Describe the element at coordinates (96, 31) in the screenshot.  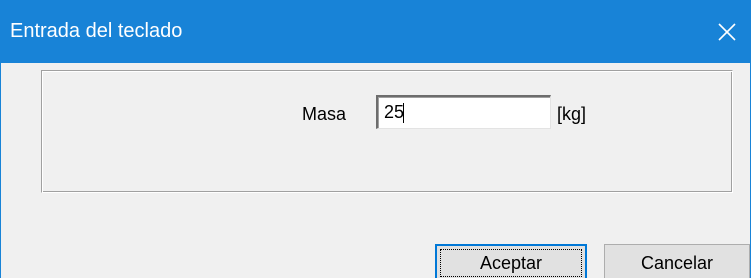
I see `window-title: Entrada del teclado` at that location.